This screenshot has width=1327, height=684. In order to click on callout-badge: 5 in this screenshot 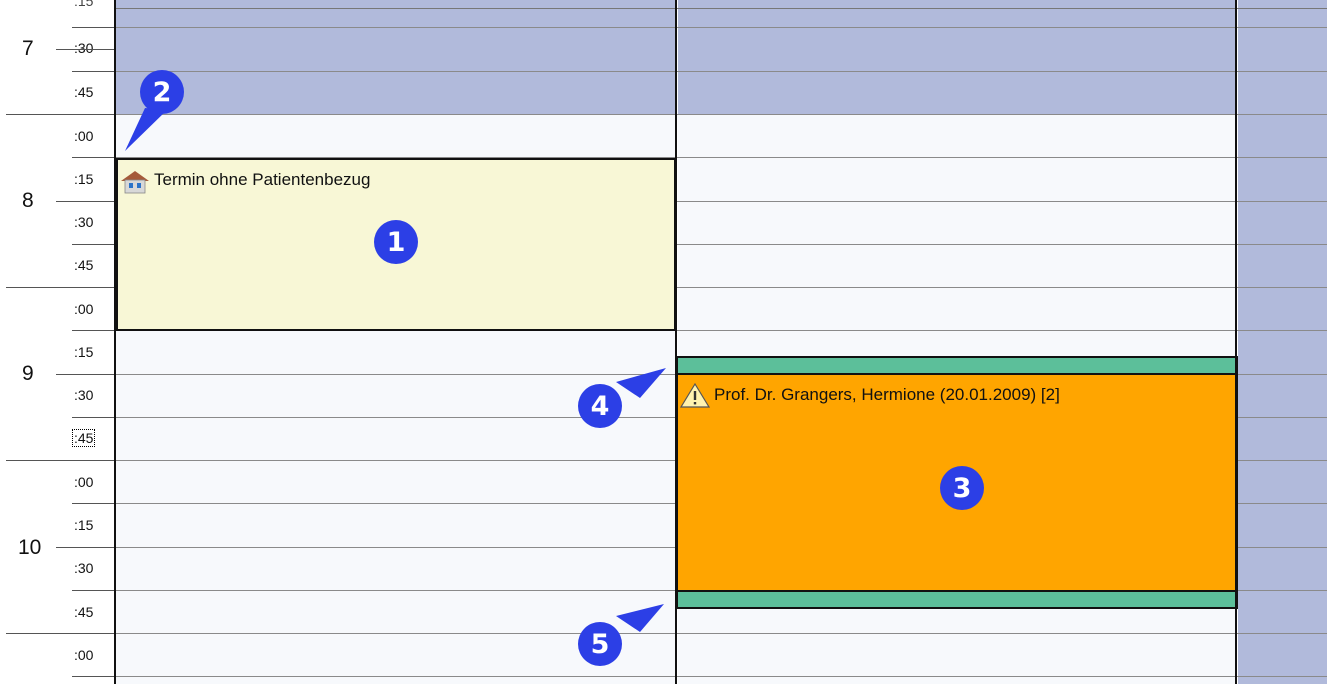, I will do `click(600, 644)`.